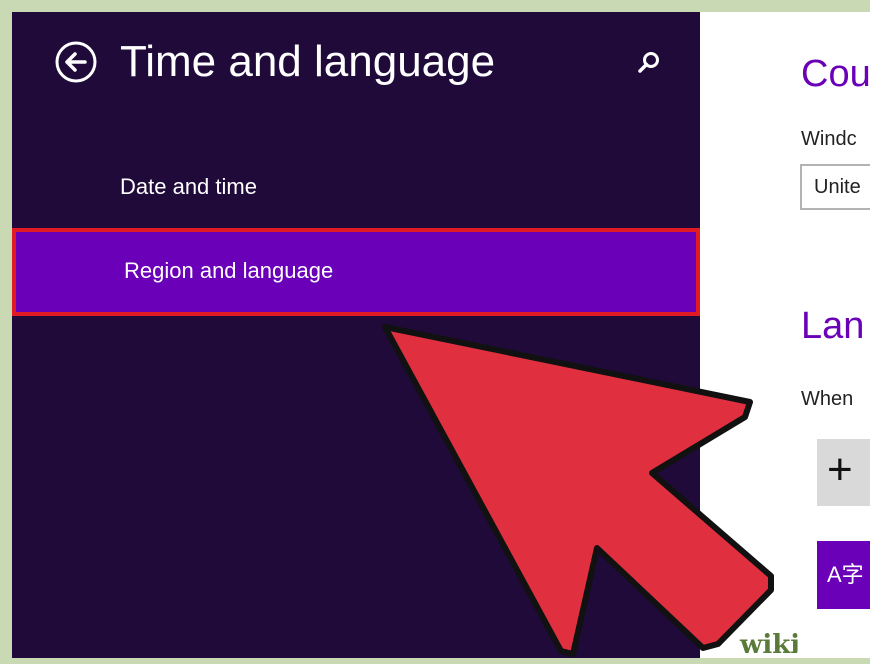 This screenshot has width=870, height=664. What do you see at coordinates (840, 469) in the screenshot?
I see `plus-icon: +` at bounding box center [840, 469].